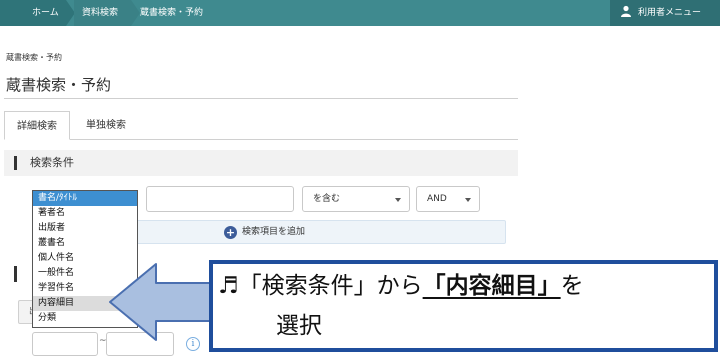 This screenshot has height=360, width=720. What do you see at coordinates (320, 286) in the screenshot?
I see `callout-prefix: ♬「検索条件」から` at bounding box center [320, 286].